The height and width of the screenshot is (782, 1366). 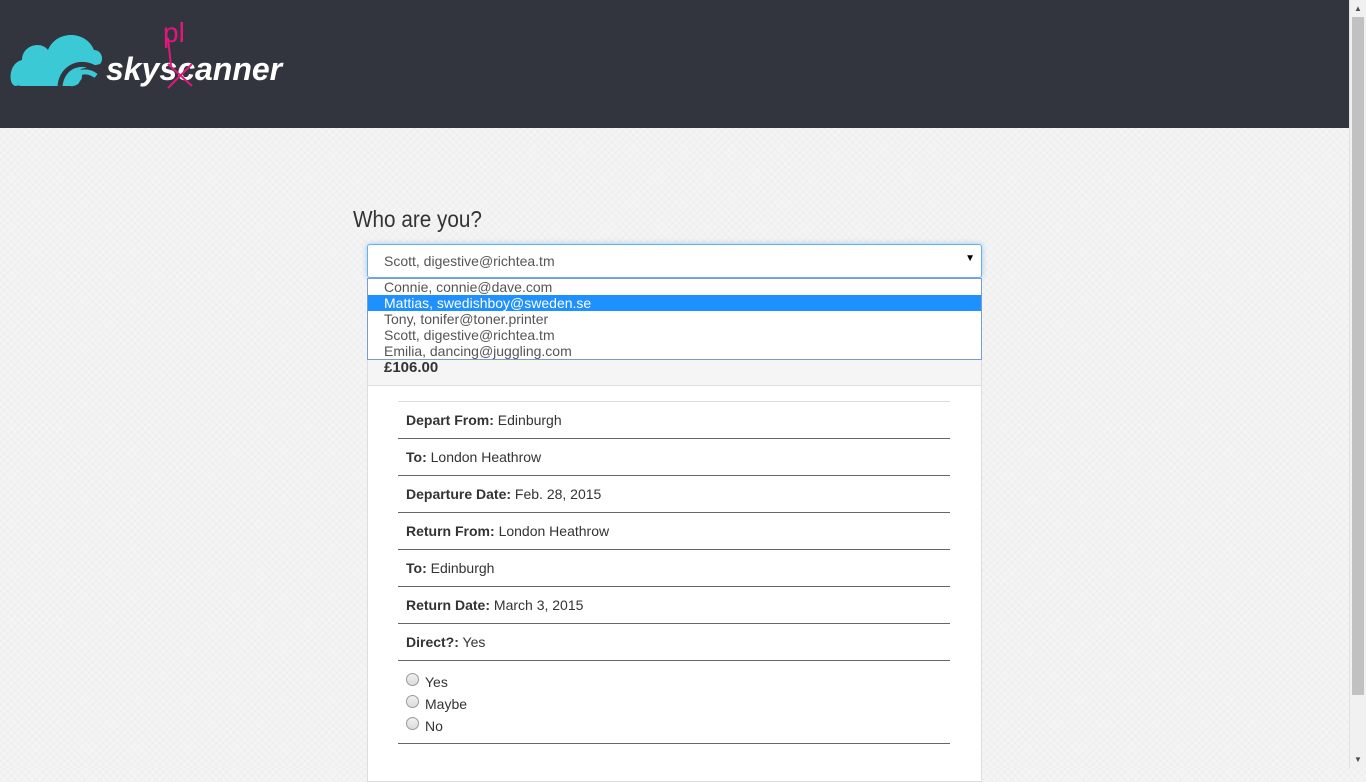 I want to click on scroll-up-icon: ▲, so click(x=1358, y=8).